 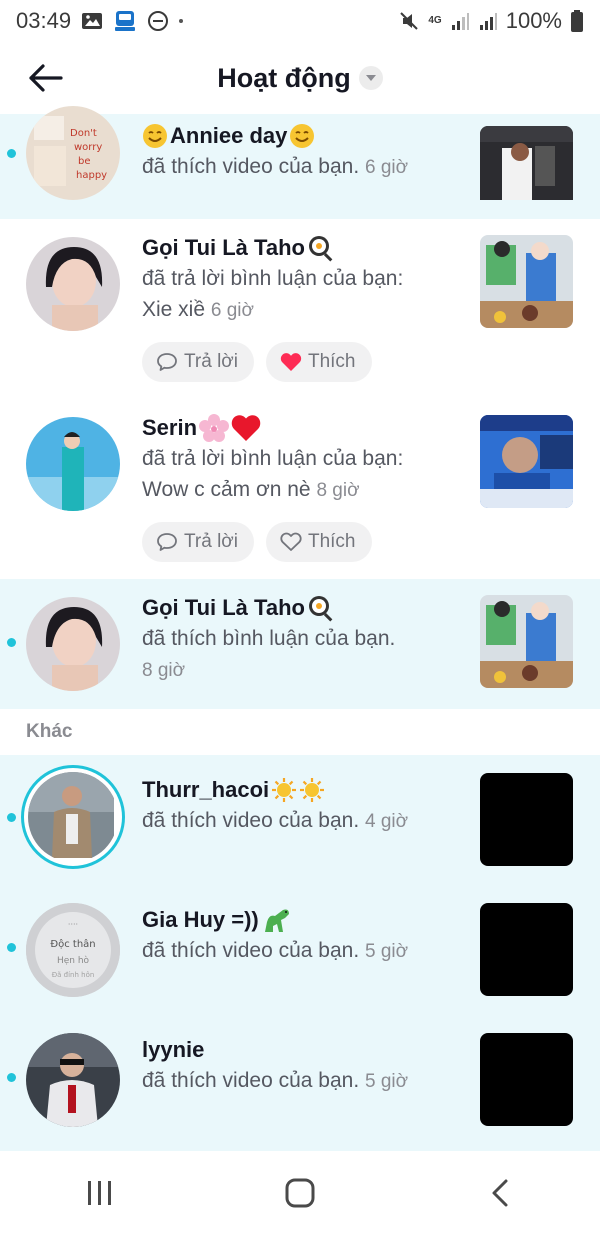 I want to click on username: lyynie, so click(x=173, y=1050).